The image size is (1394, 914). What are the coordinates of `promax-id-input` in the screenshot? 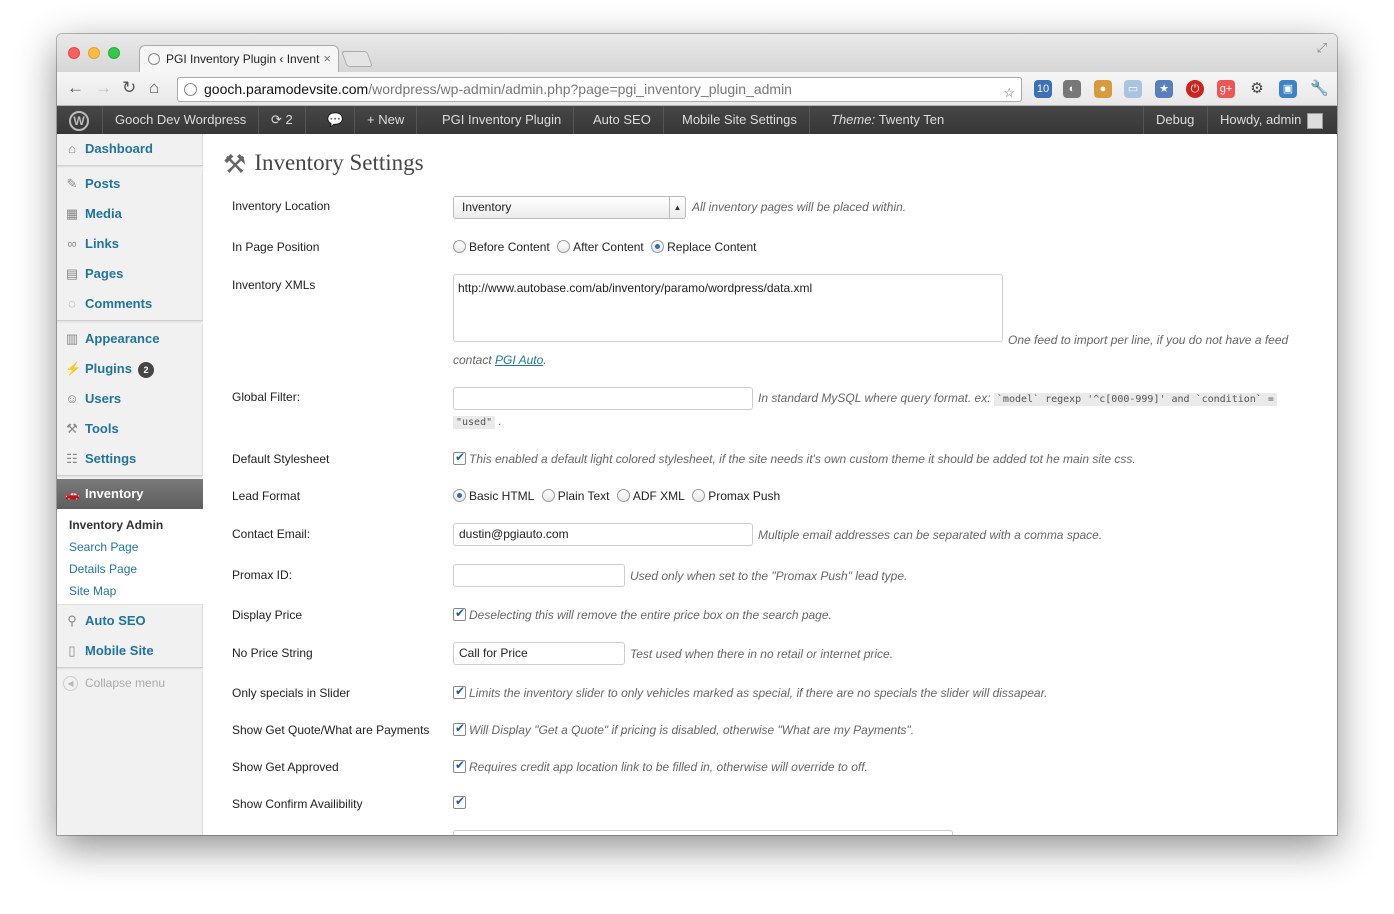 It's located at (539, 575).